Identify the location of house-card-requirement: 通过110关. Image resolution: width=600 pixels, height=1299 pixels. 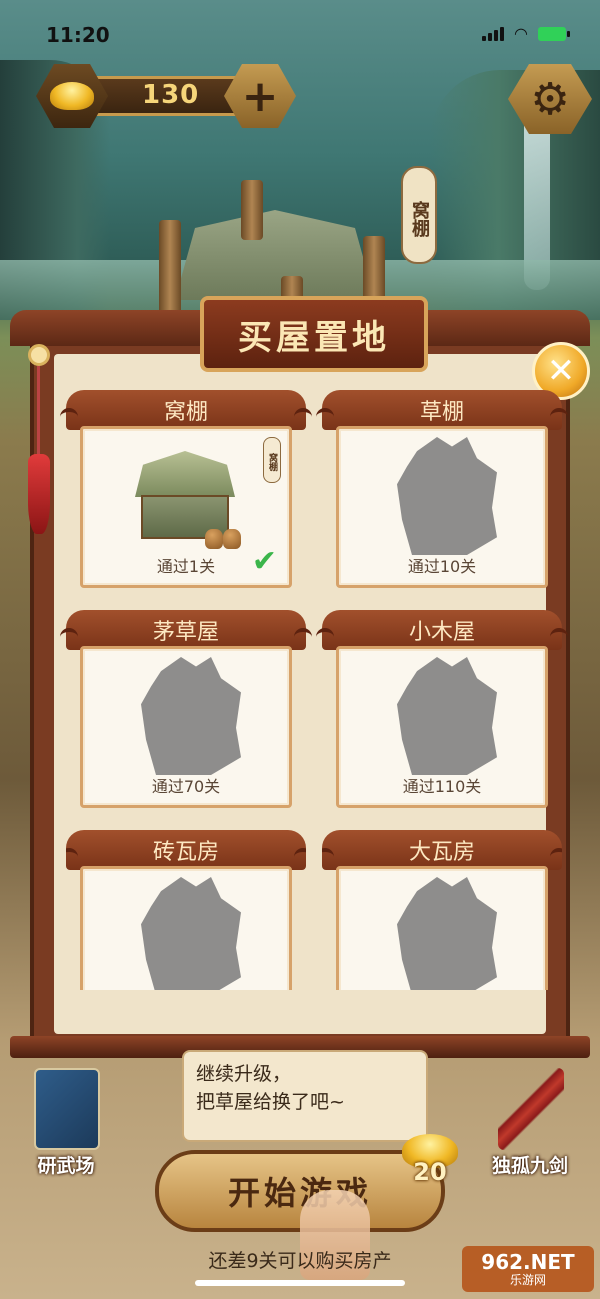
(442, 786).